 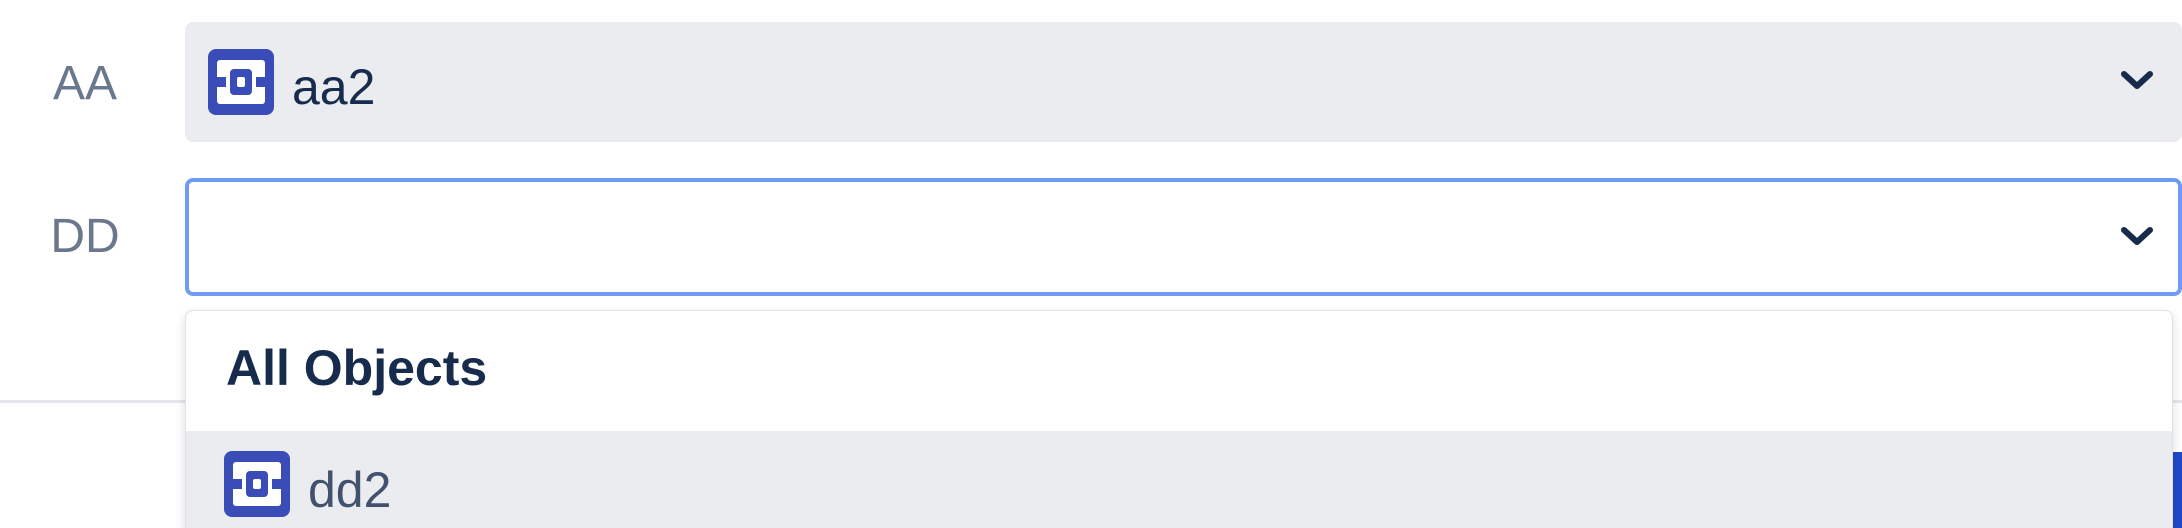 What do you see at coordinates (85, 236) in the screenshot?
I see `field-label-dd: DD` at bounding box center [85, 236].